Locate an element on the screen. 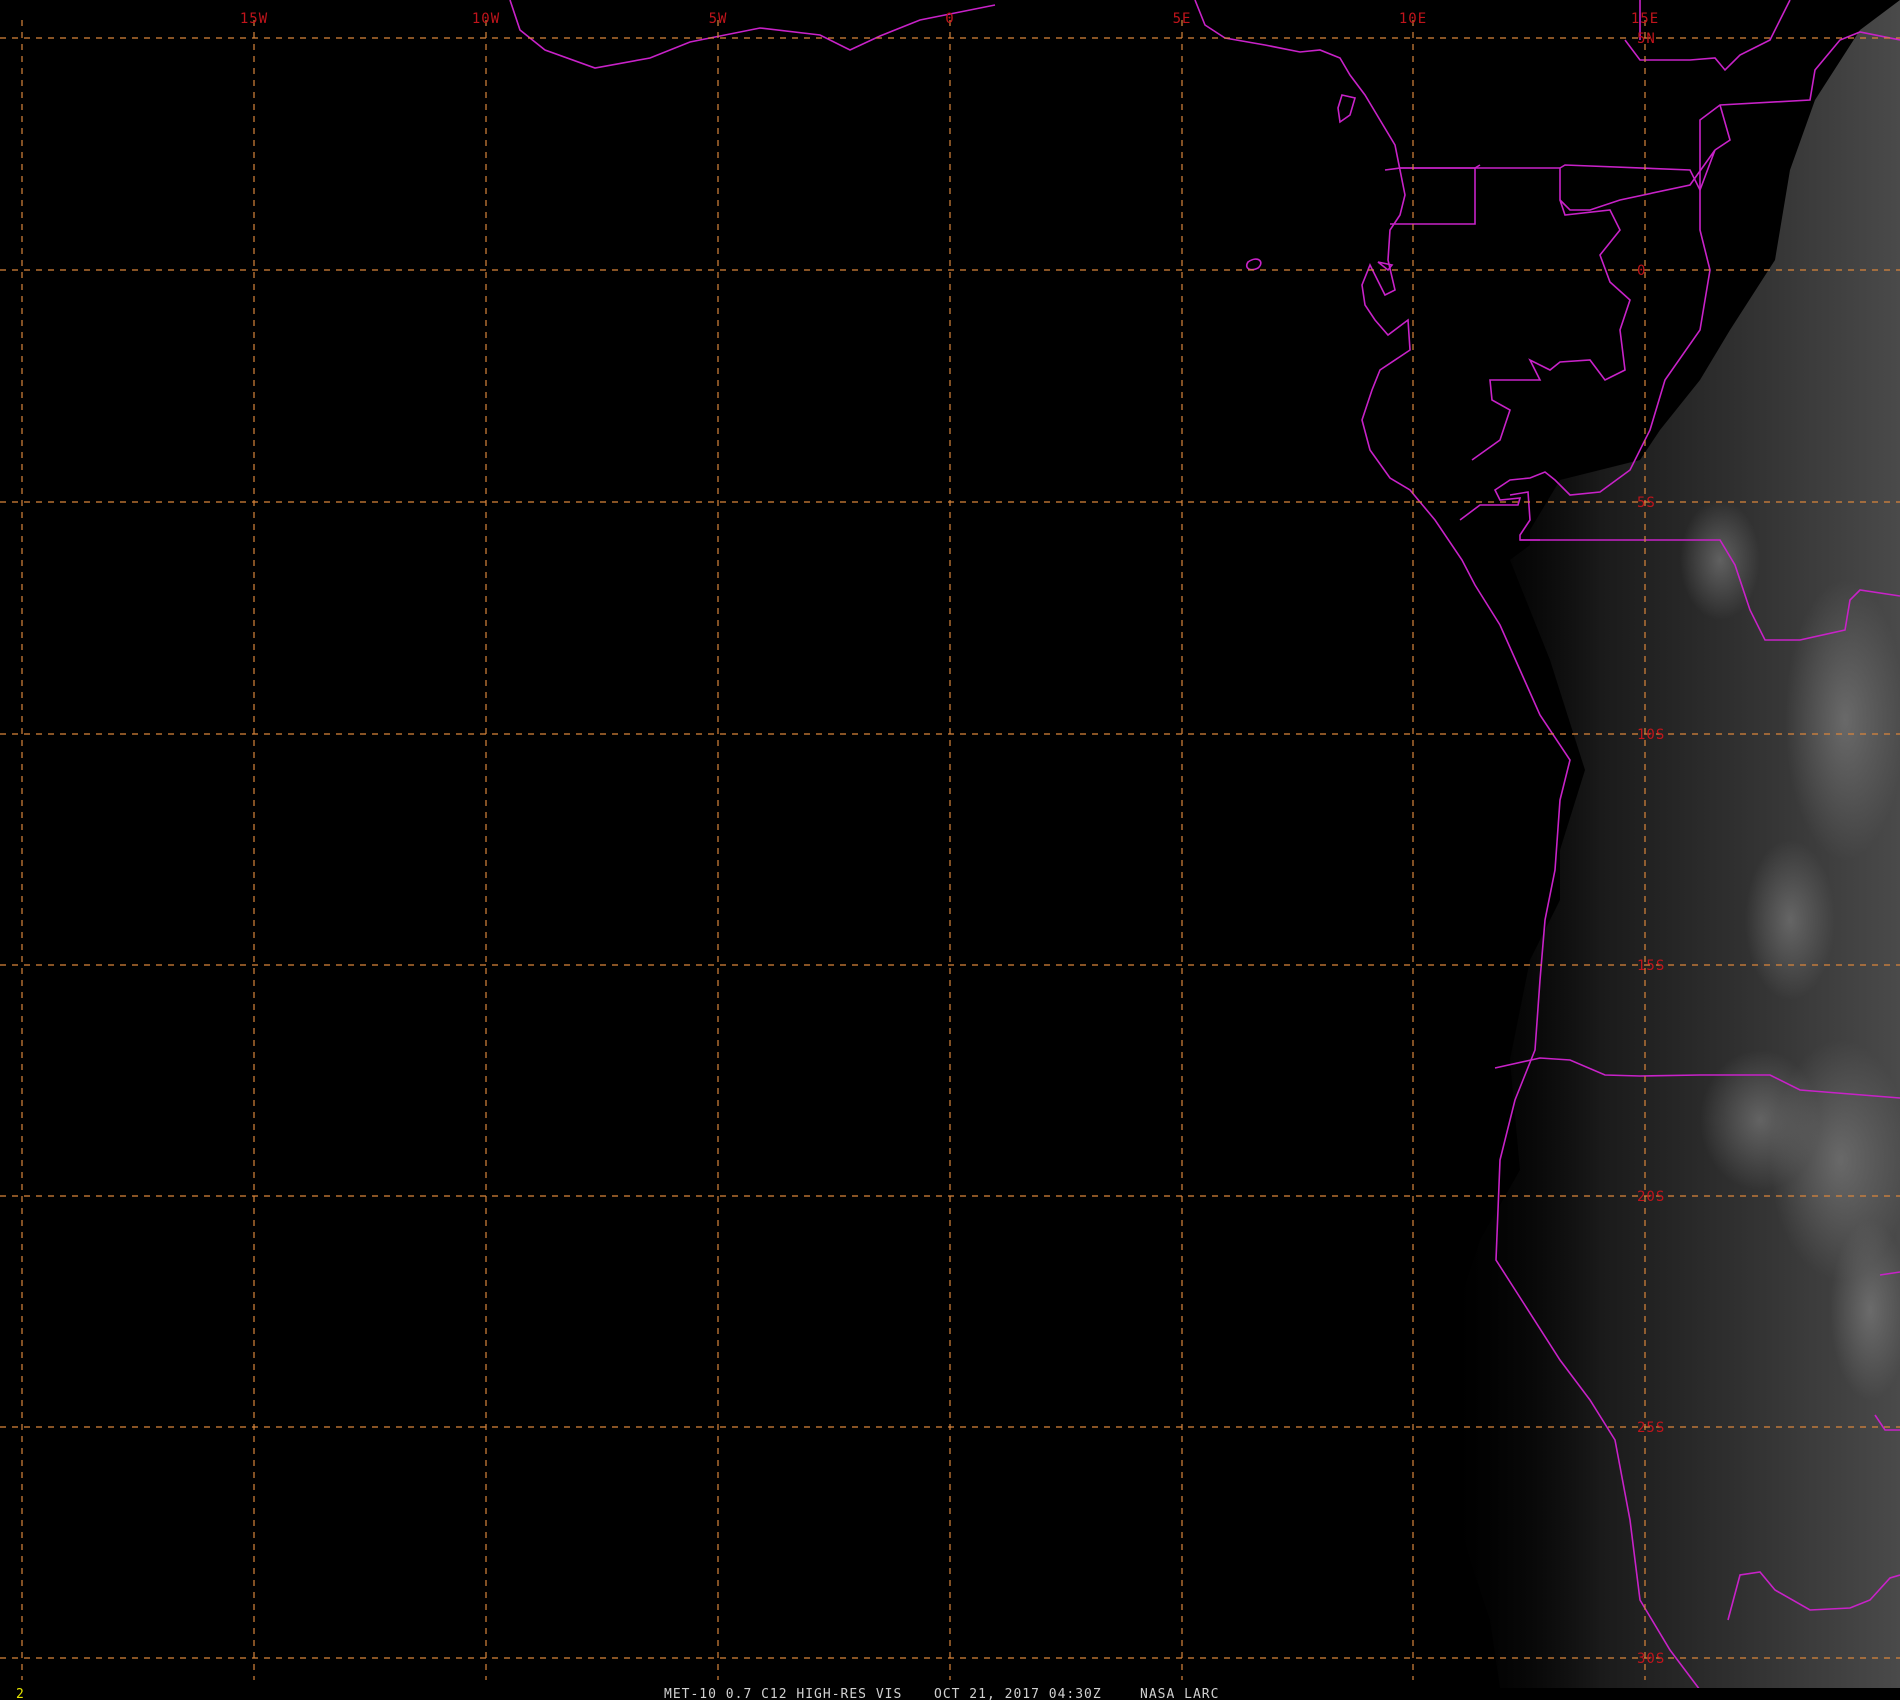  frame-number: 2 is located at coordinates (20, 1693).